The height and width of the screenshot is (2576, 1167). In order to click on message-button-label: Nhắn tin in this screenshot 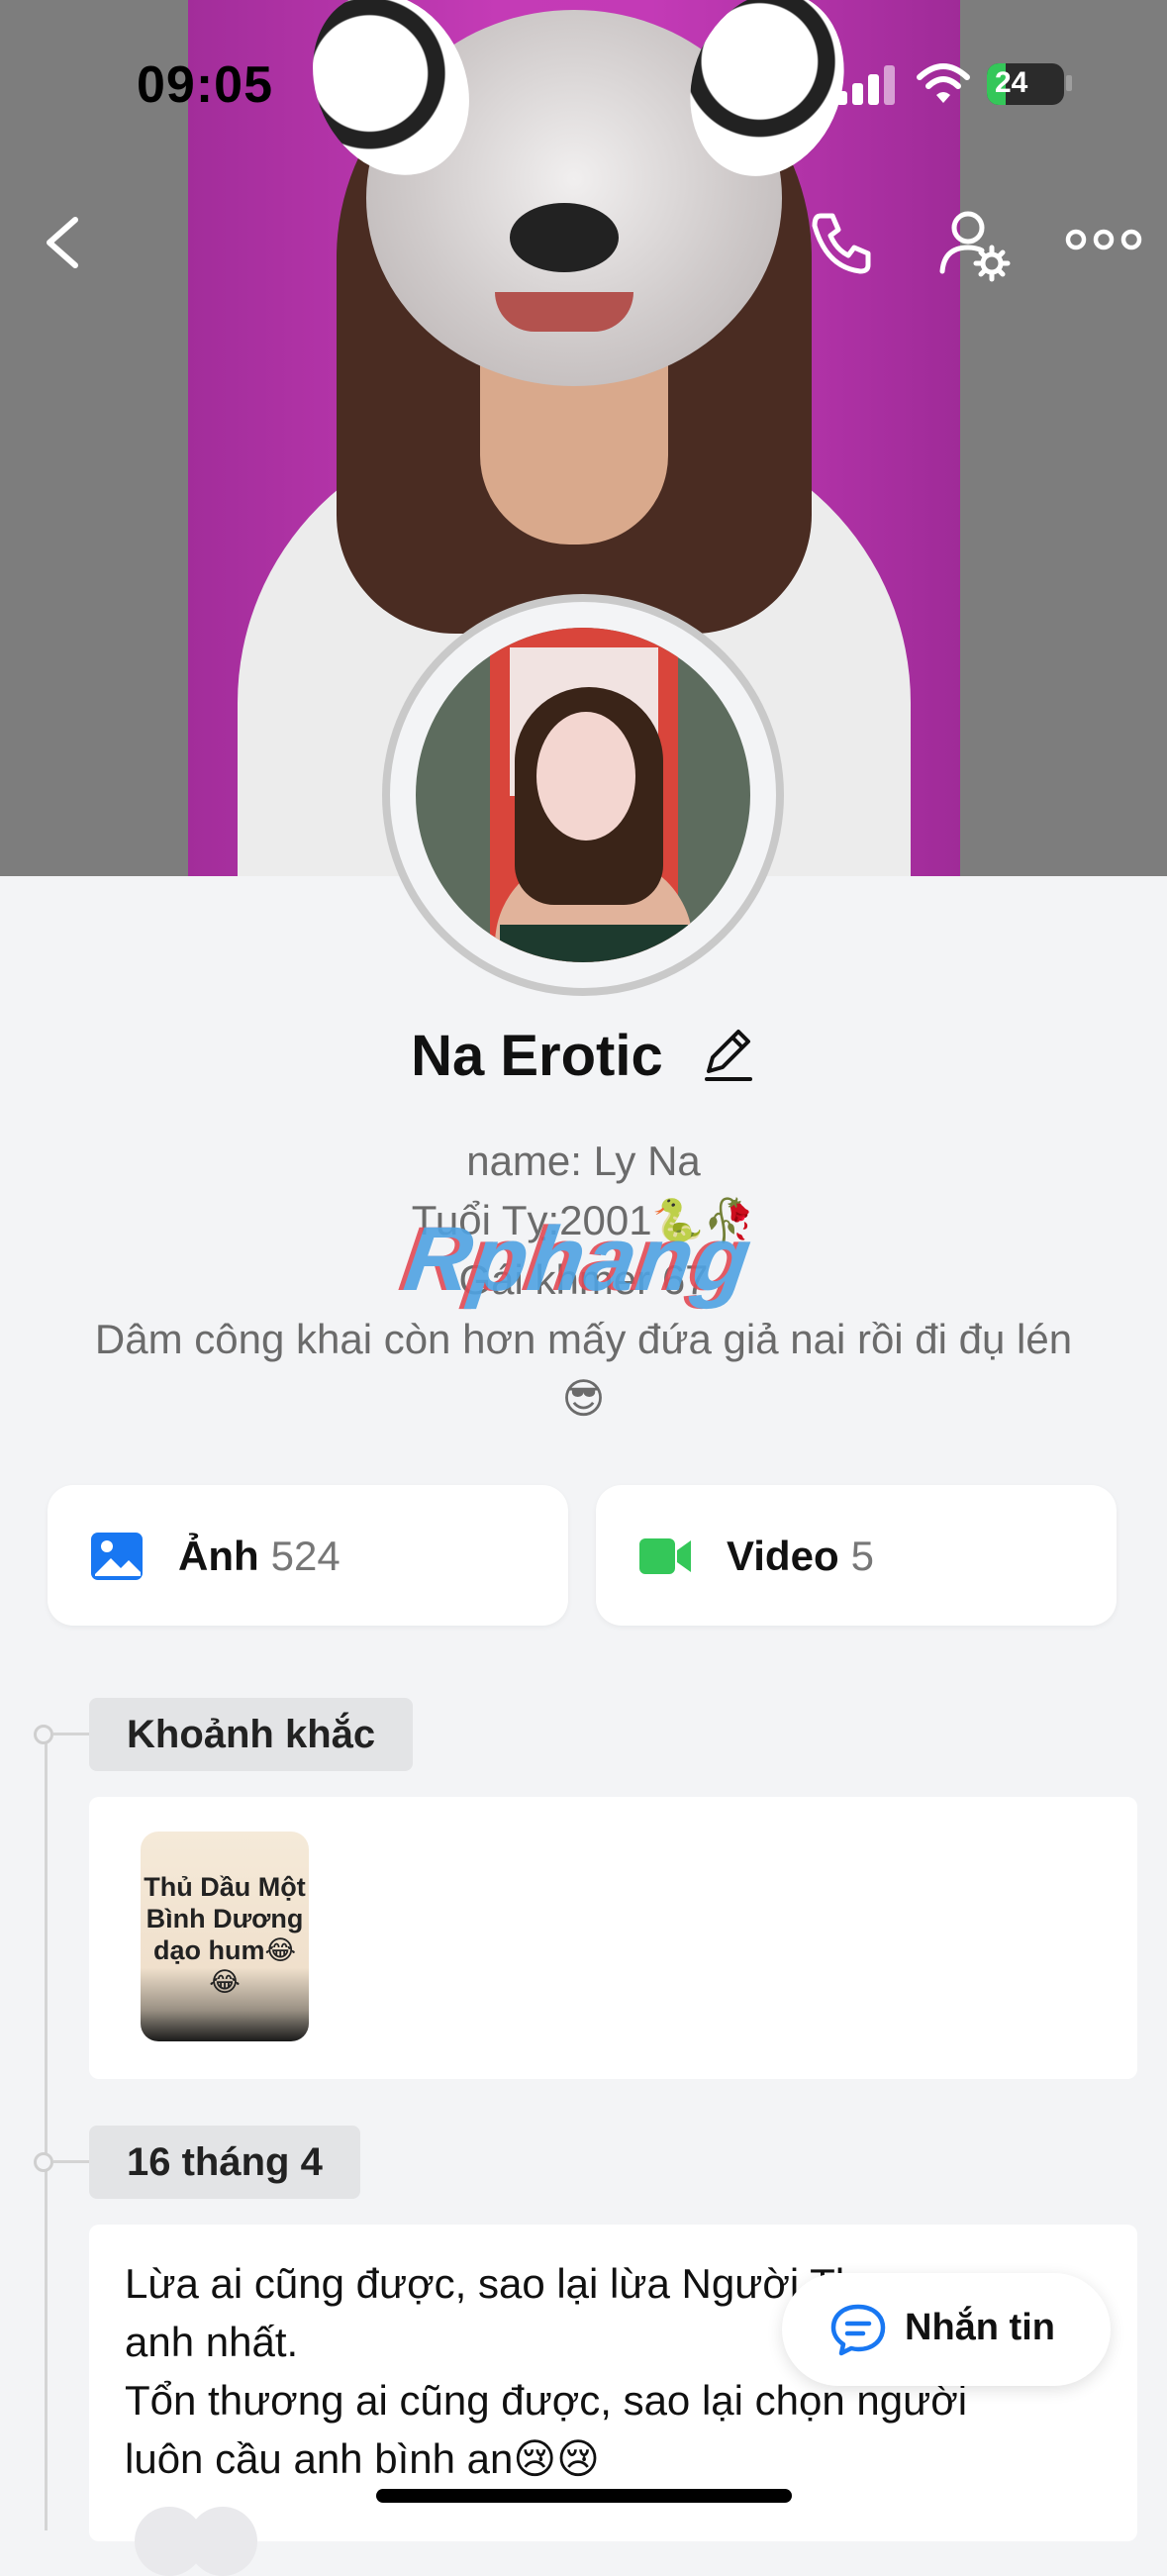, I will do `click(980, 2327)`.